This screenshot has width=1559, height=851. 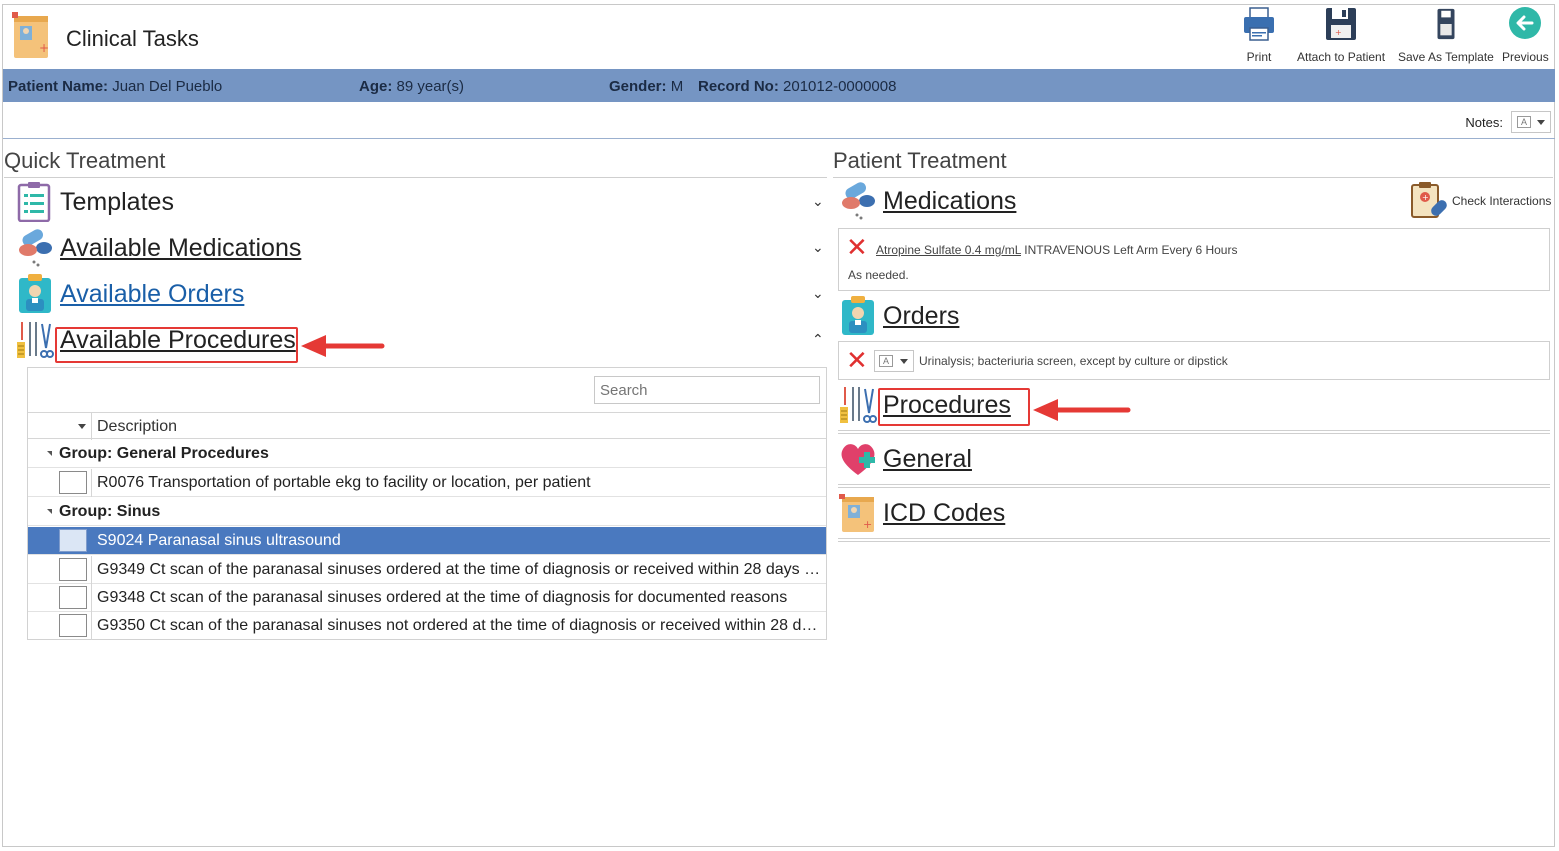 I want to click on search-input, so click(x=707, y=390).